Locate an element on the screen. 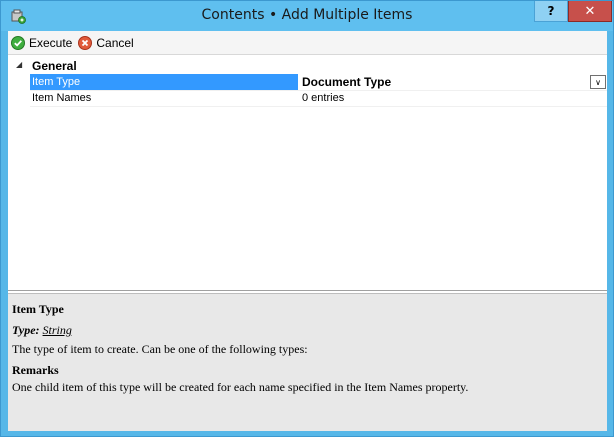 Image resolution: width=614 pixels, height=437 pixels. window-title: Contents • Add Multiple Items is located at coordinates (307, 15).